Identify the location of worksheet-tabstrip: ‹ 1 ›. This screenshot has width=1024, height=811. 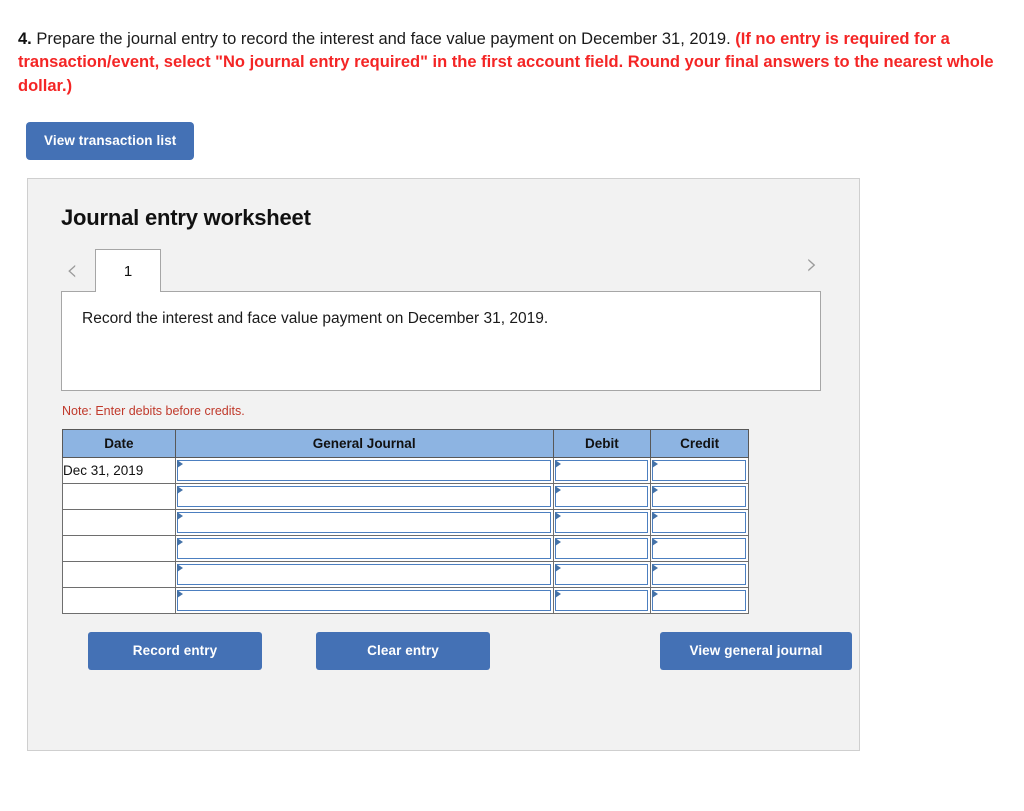
(443, 270).